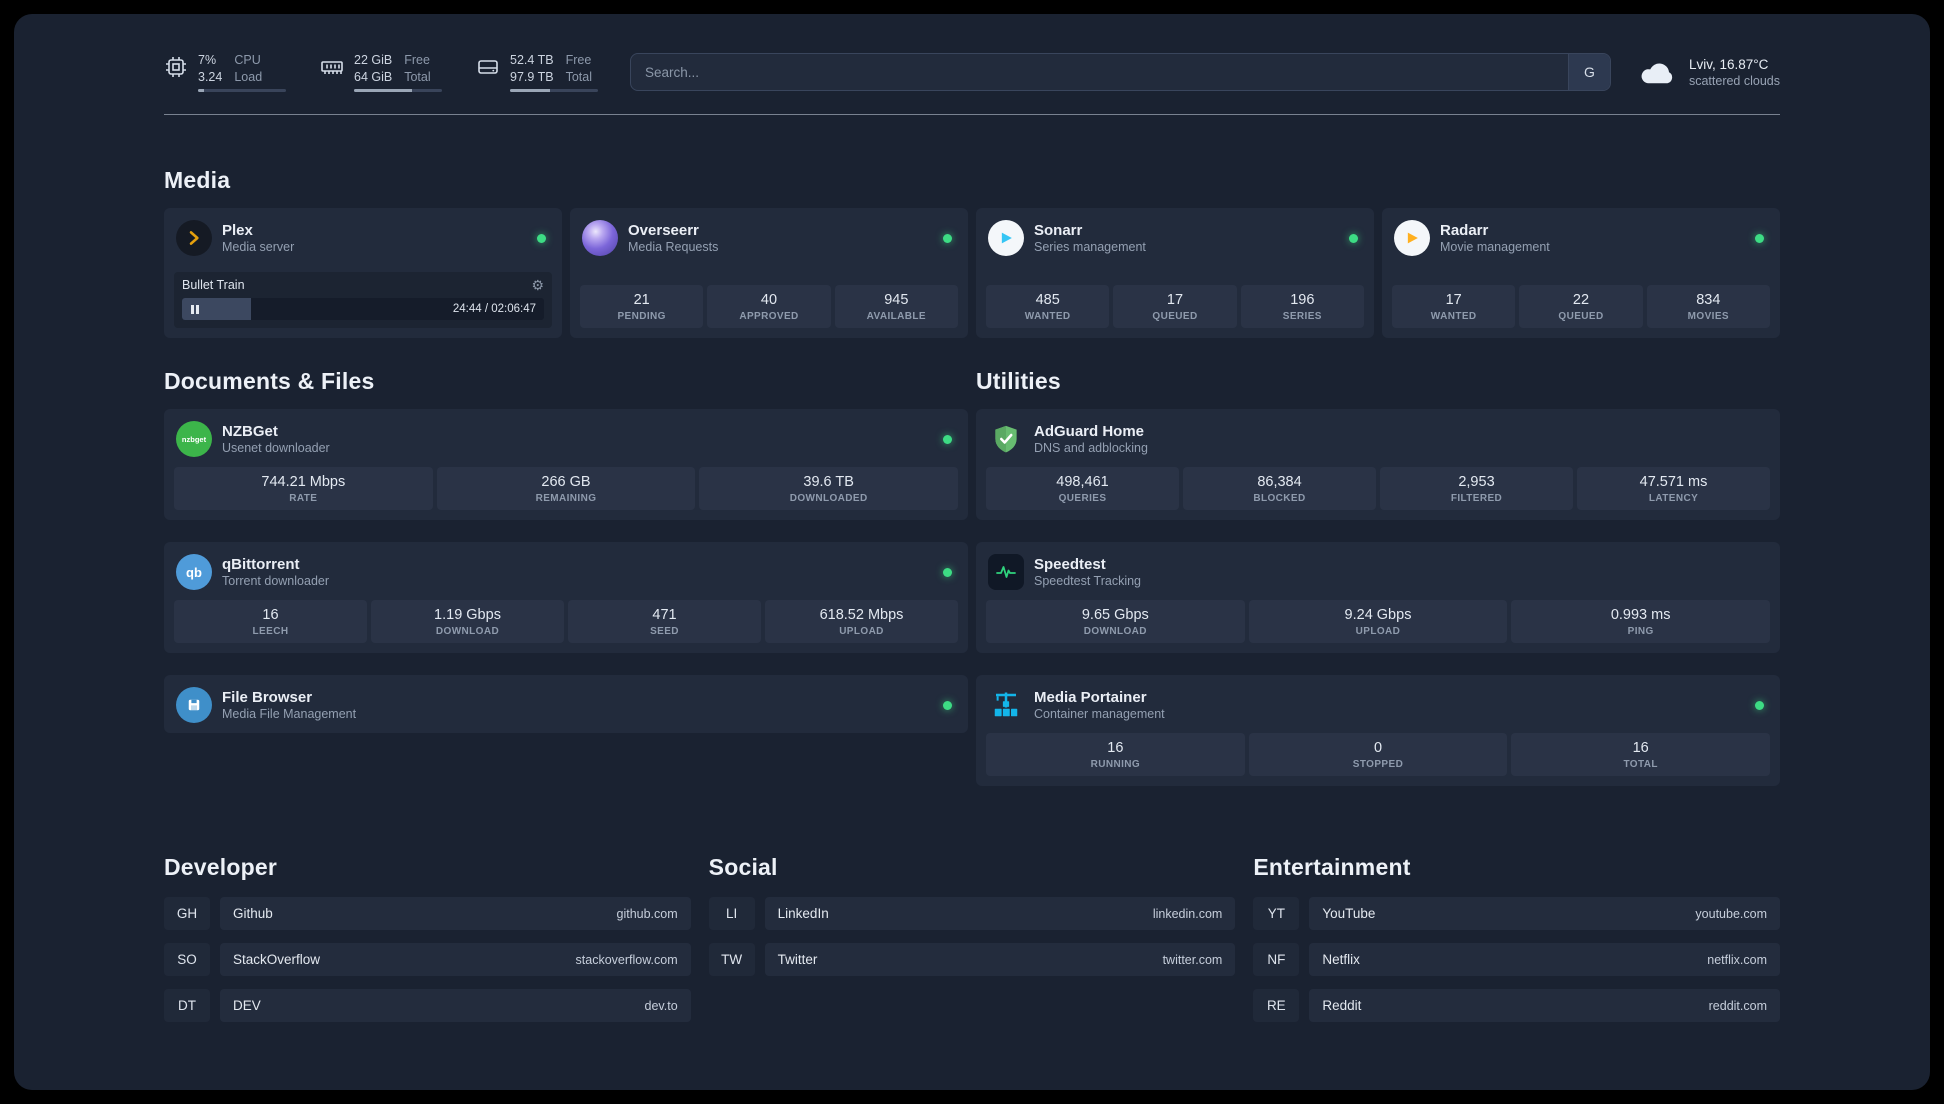  What do you see at coordinates (626, 959) in the screenshot?
I see `bookmark-url: stackoverflow.com` at bounding box center [626, 959].